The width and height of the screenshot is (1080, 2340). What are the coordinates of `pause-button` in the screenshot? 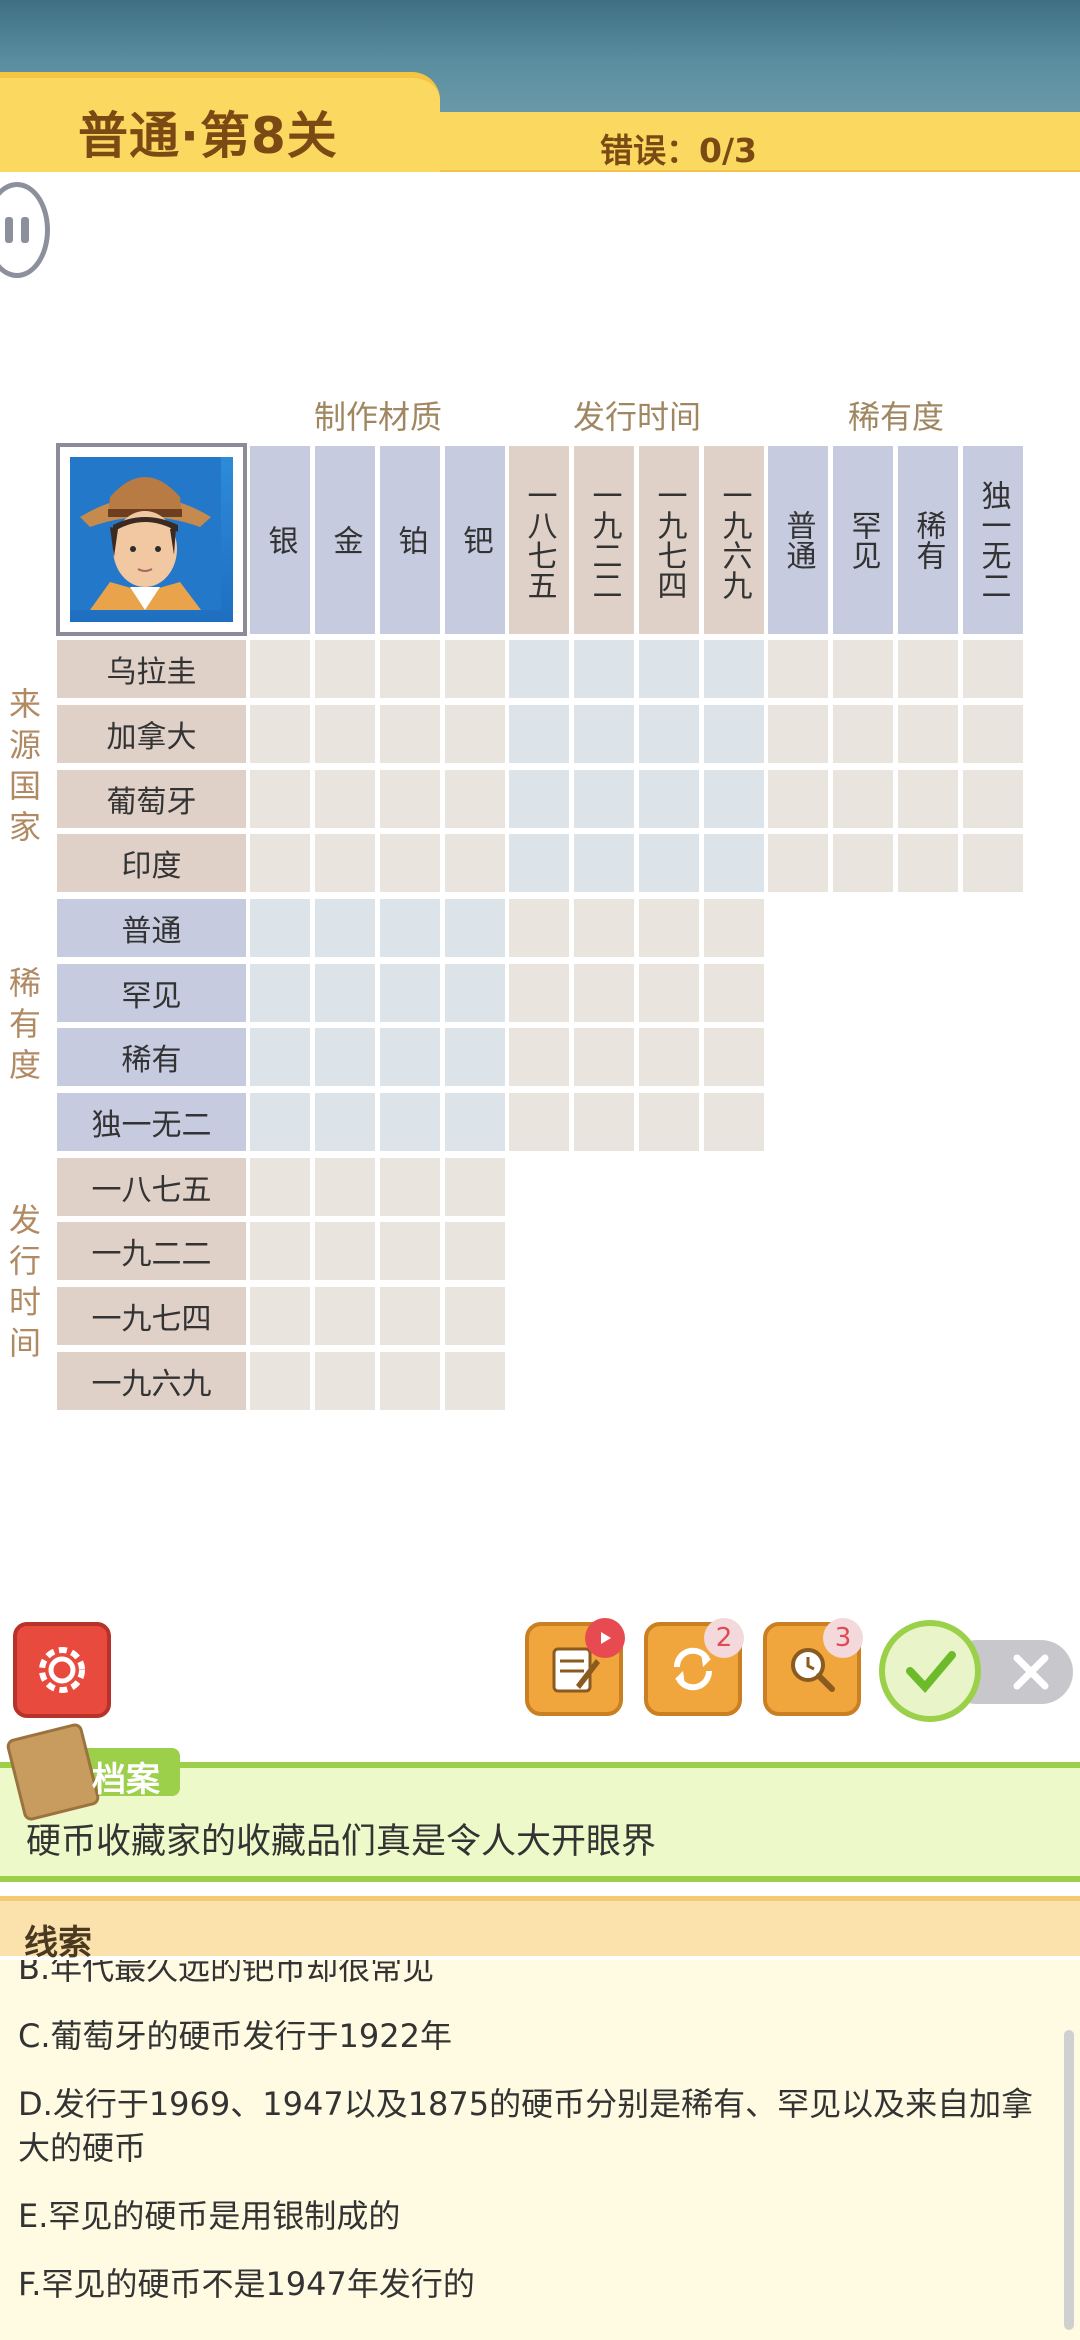 It's located at (25, 230).